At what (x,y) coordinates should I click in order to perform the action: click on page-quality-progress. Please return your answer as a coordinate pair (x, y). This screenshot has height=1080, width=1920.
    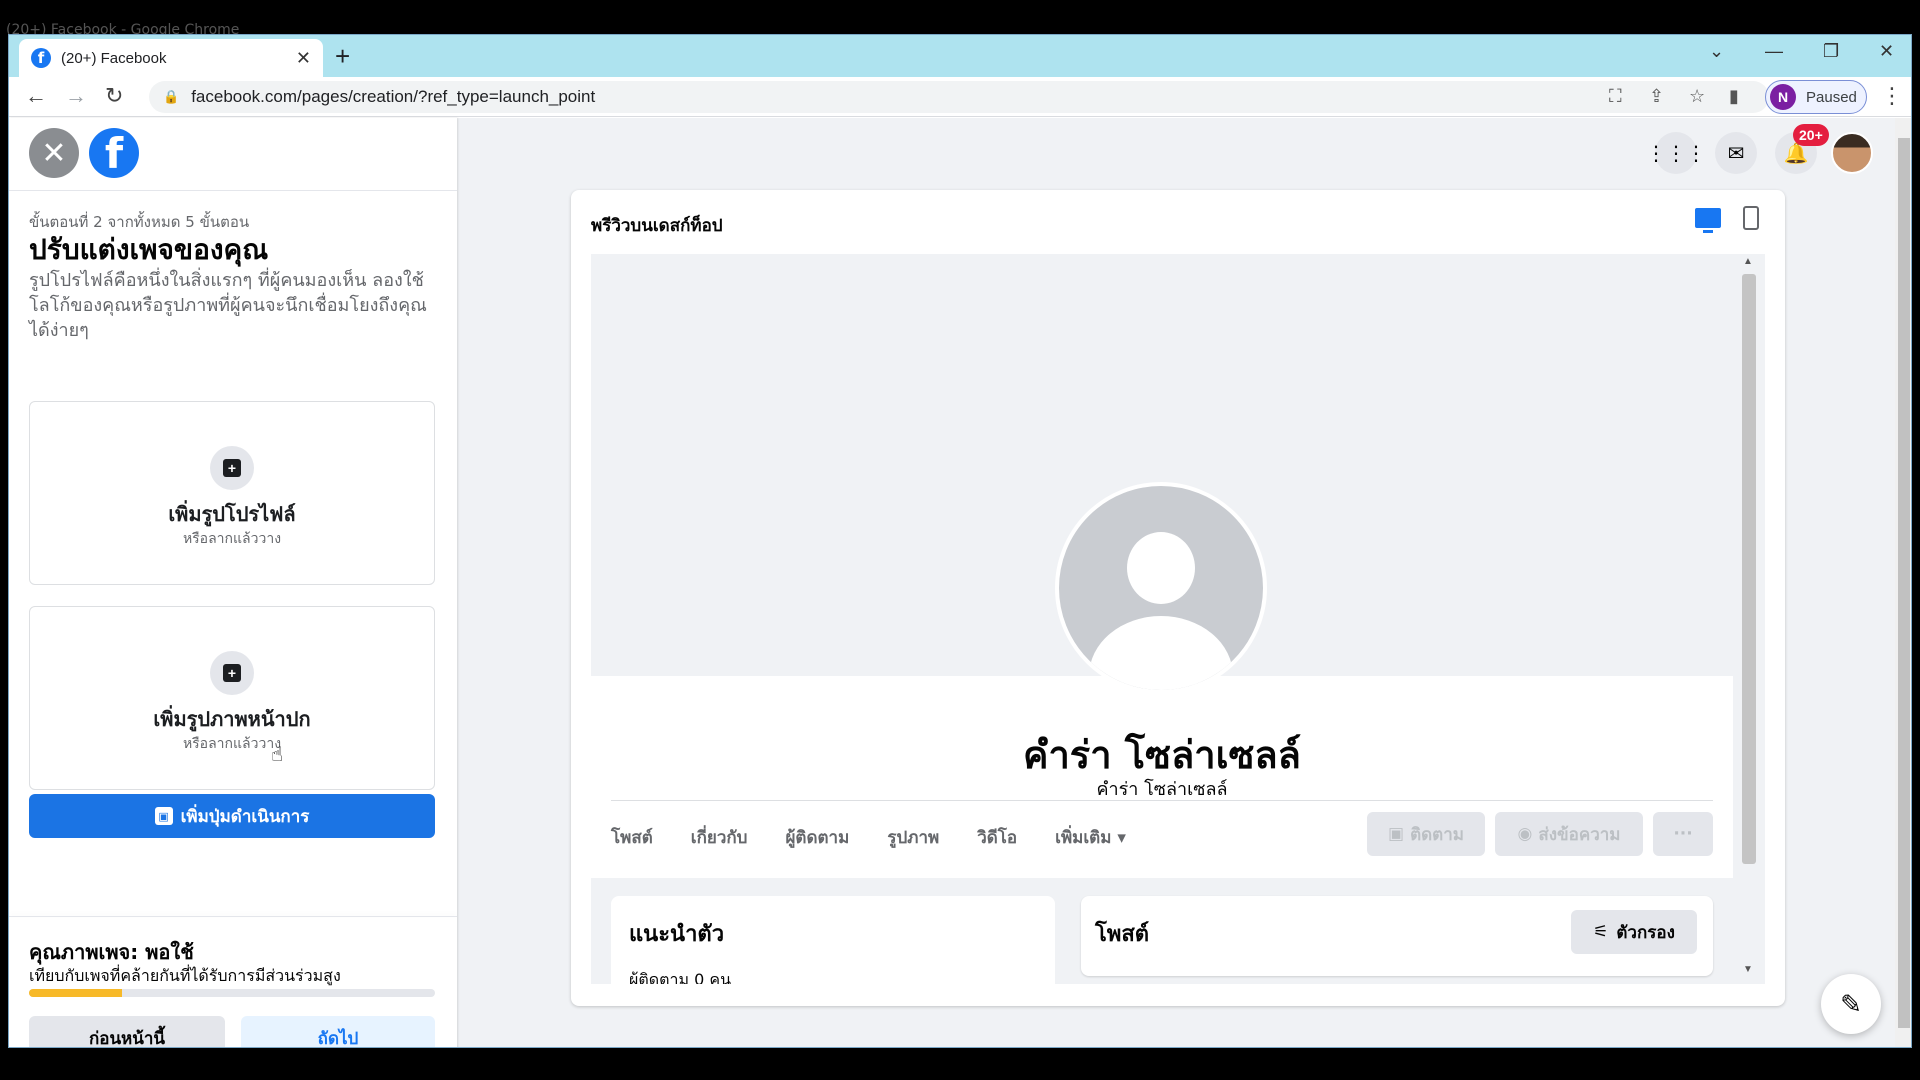
    Looking at the image, I should click on (232, 993).